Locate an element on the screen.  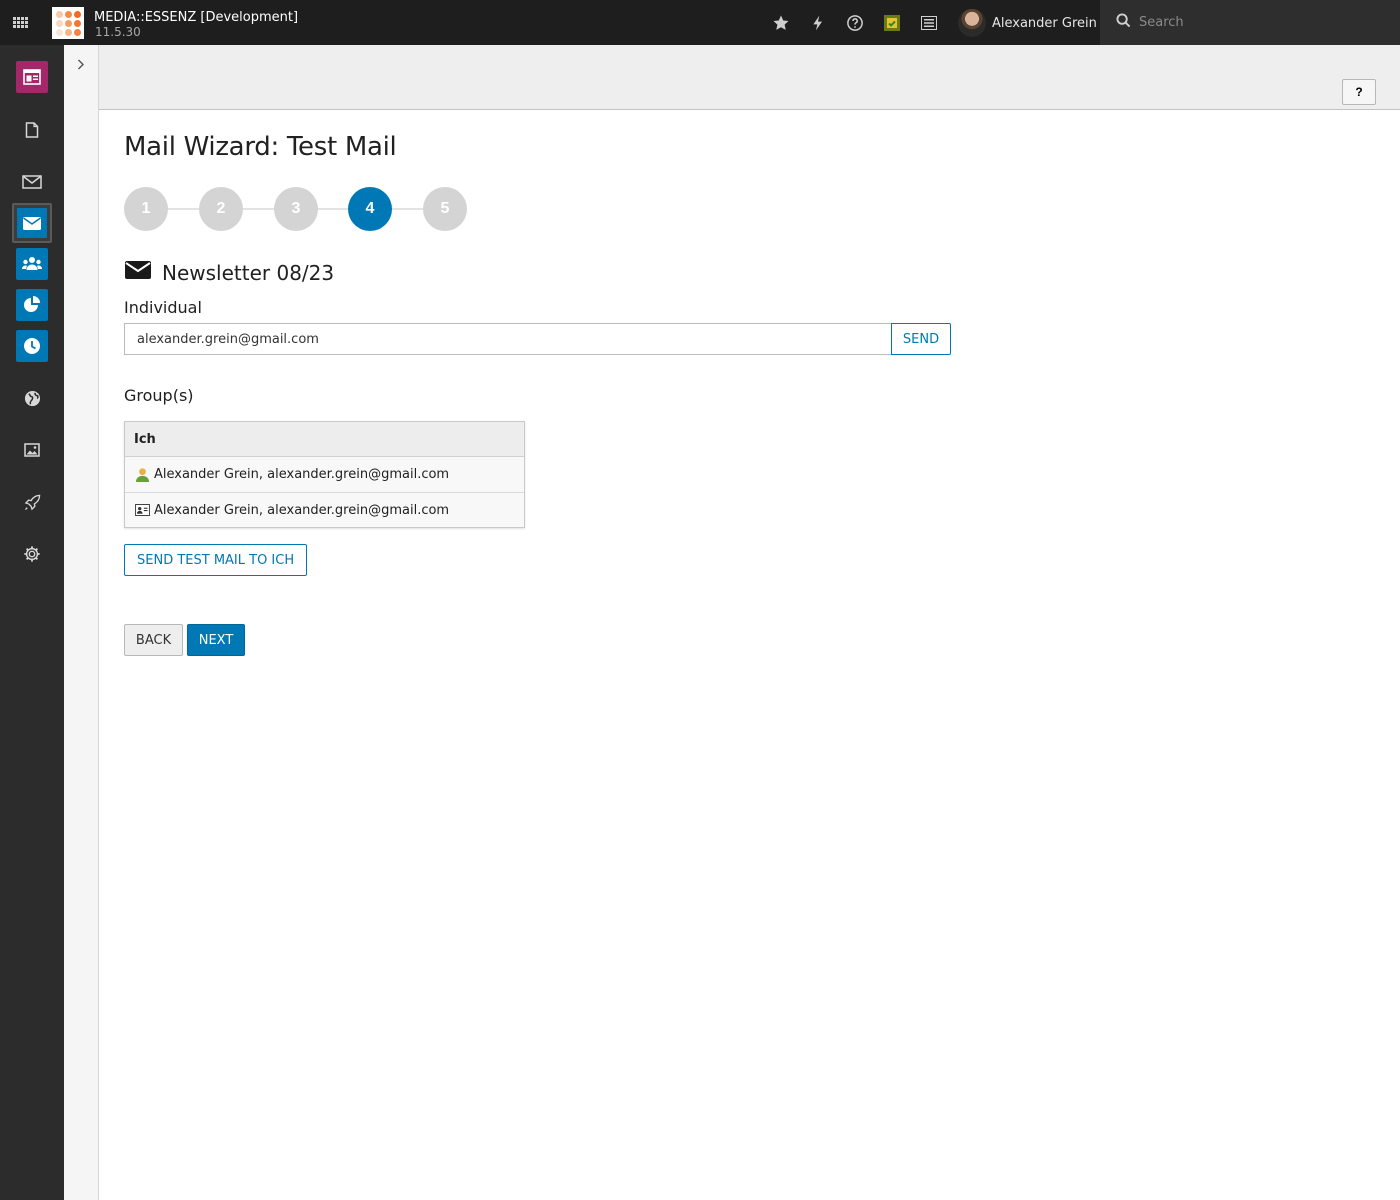
page-tree-panel is located at coordinates (81, 622).